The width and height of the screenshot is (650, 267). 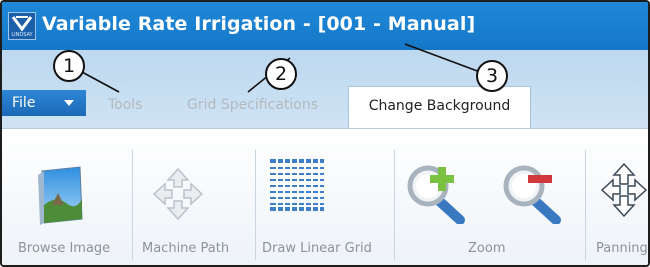 I want to click on tab-change-background-label: Change Background, so click(x=439, y=106).